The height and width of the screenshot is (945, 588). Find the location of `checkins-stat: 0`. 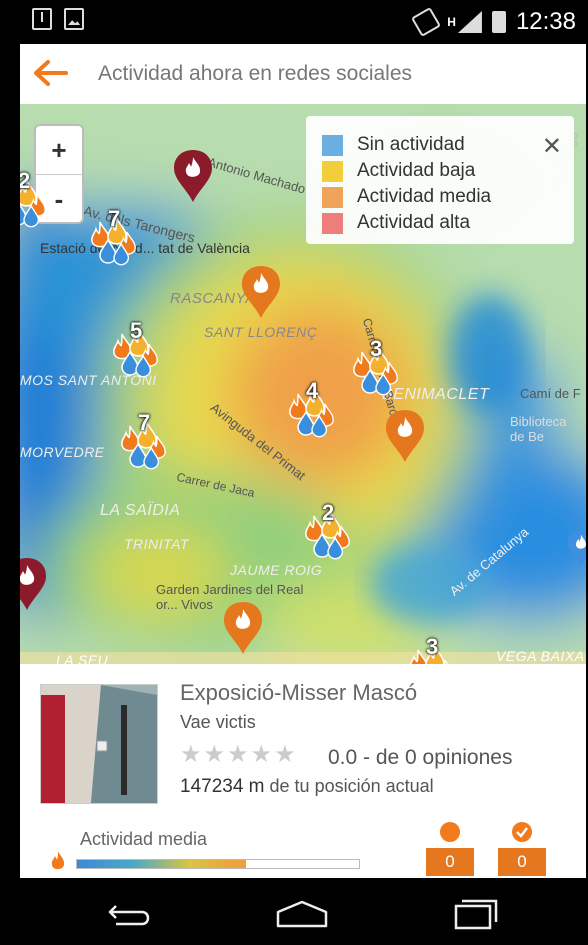

checkins-stat: 0 is located at coordinates (522, 849).